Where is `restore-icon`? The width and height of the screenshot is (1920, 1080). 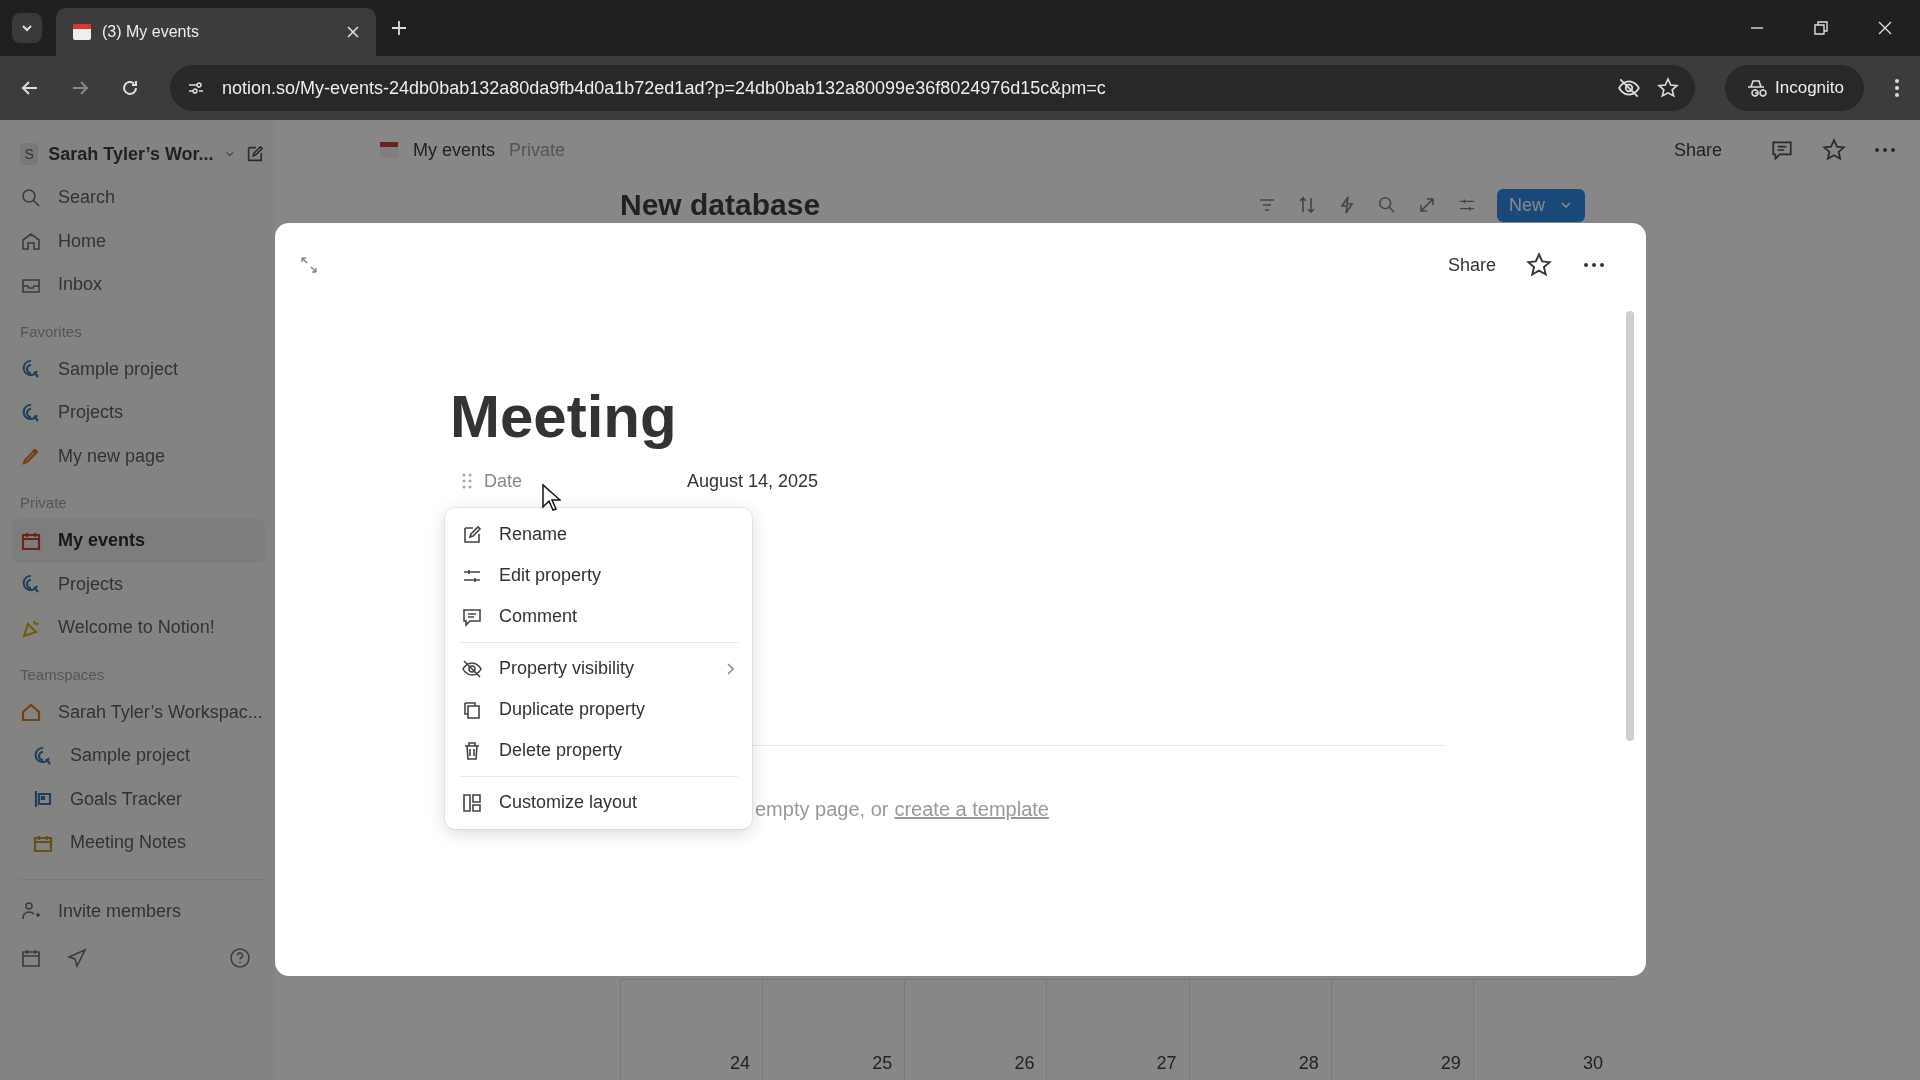 restore-icon is located at coordinates (1821, 28).